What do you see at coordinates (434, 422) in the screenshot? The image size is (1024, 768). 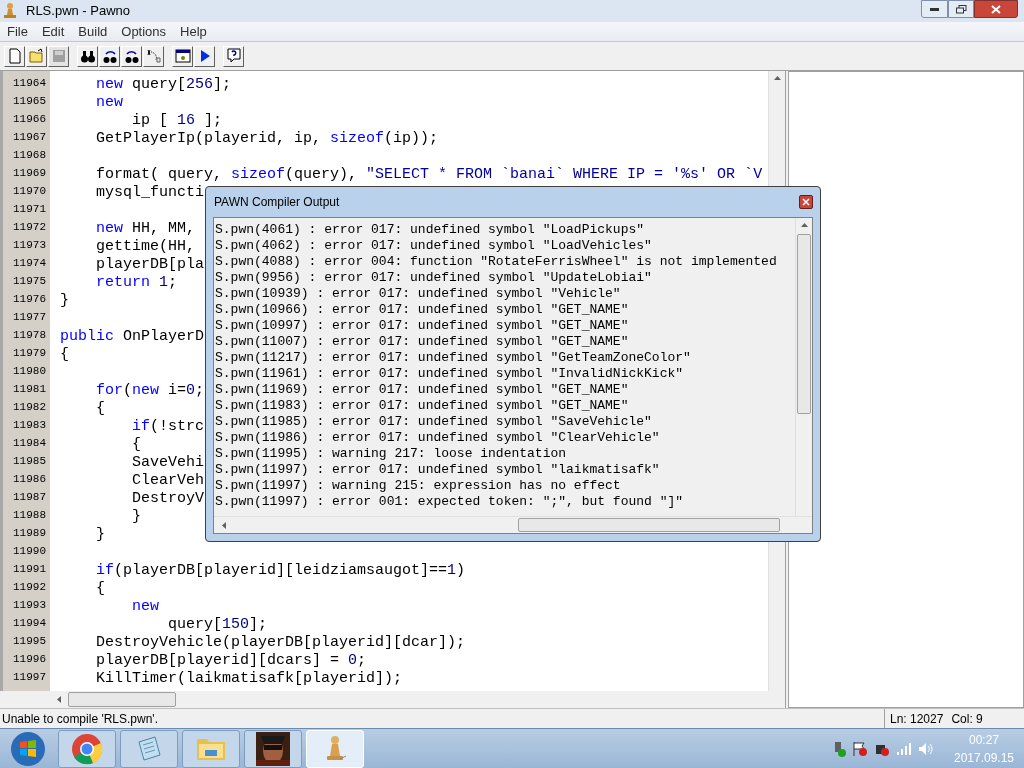 I see `compiler-message: S.pwn(11985) : error 017: undefined symbol "SaveVehicle"` at bounding box center [434, 422].